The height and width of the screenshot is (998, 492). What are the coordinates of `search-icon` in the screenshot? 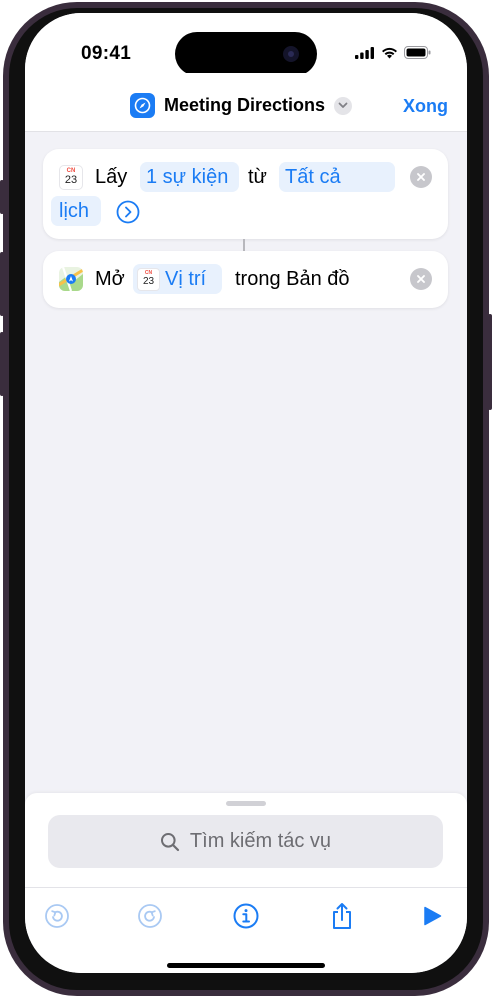 It's located at (170, 841).